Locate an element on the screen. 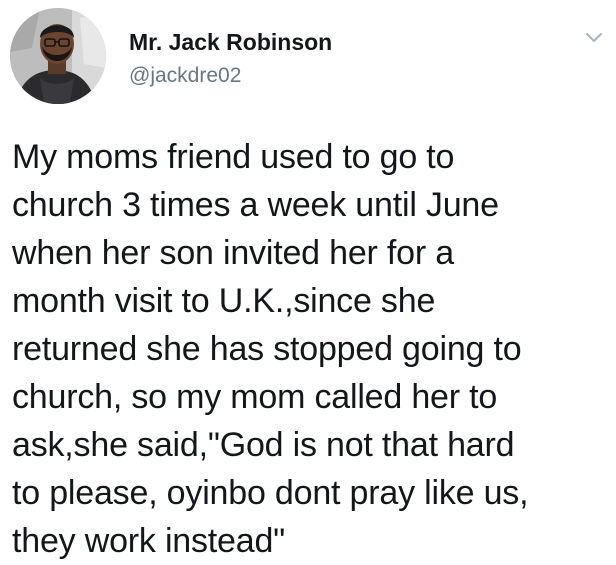  author-display-name: Mr. Jack Robinson is located at coordinates (230, 42).